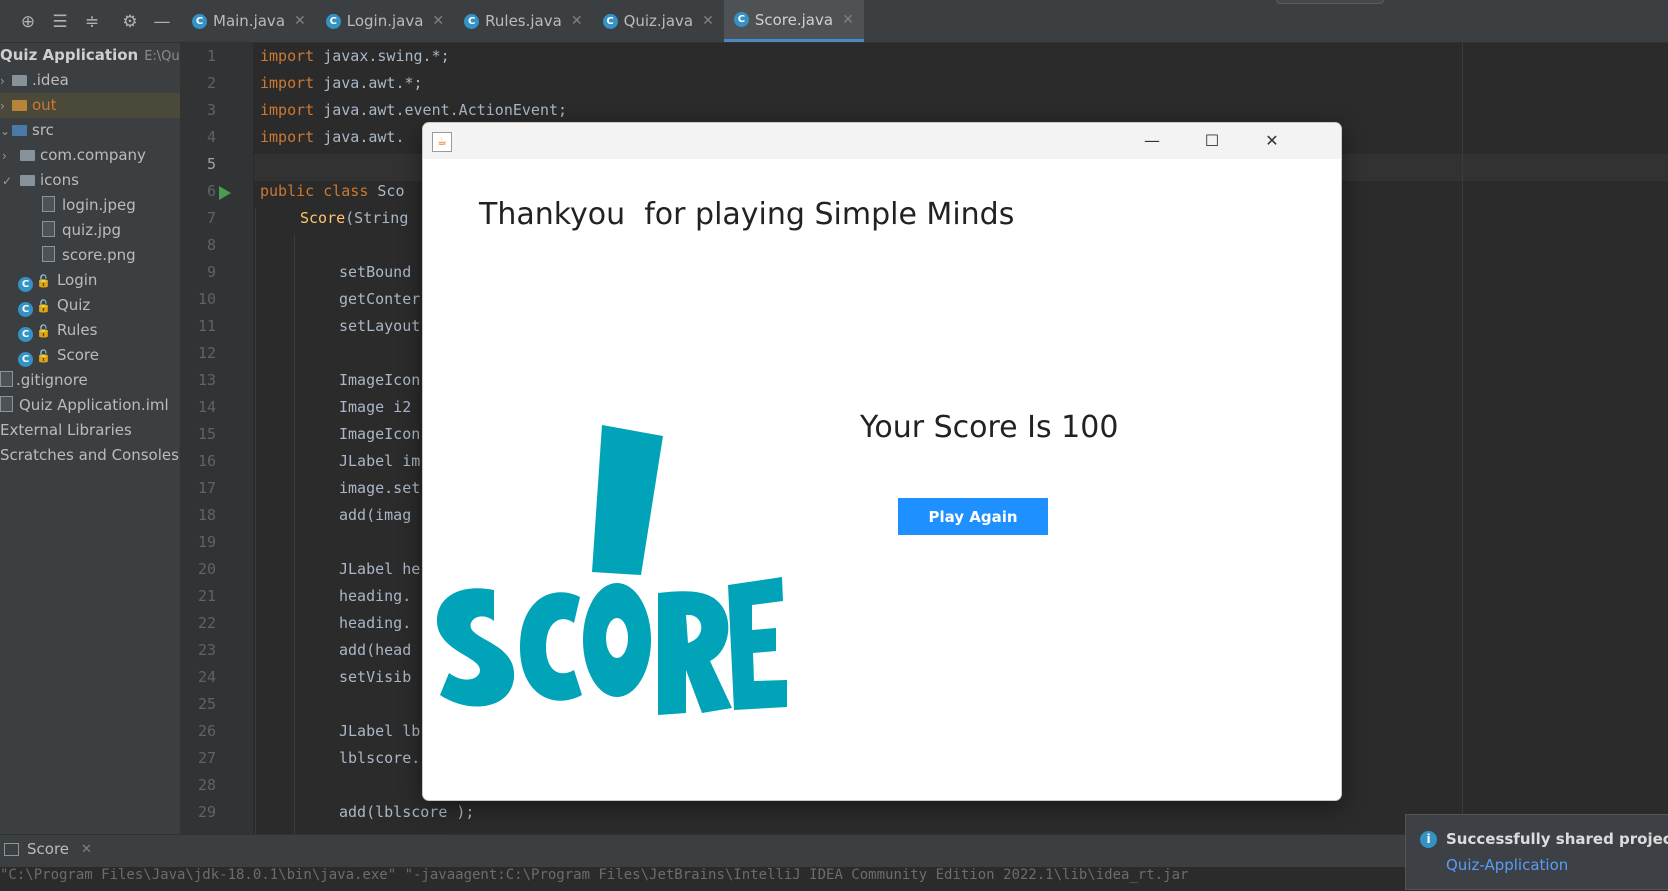 The width and height of the screenshot is (1668, 891). Describe the element at coordinates (380, 434) in the screenshot. I see `code-line-15: ImageIcon` at that location.